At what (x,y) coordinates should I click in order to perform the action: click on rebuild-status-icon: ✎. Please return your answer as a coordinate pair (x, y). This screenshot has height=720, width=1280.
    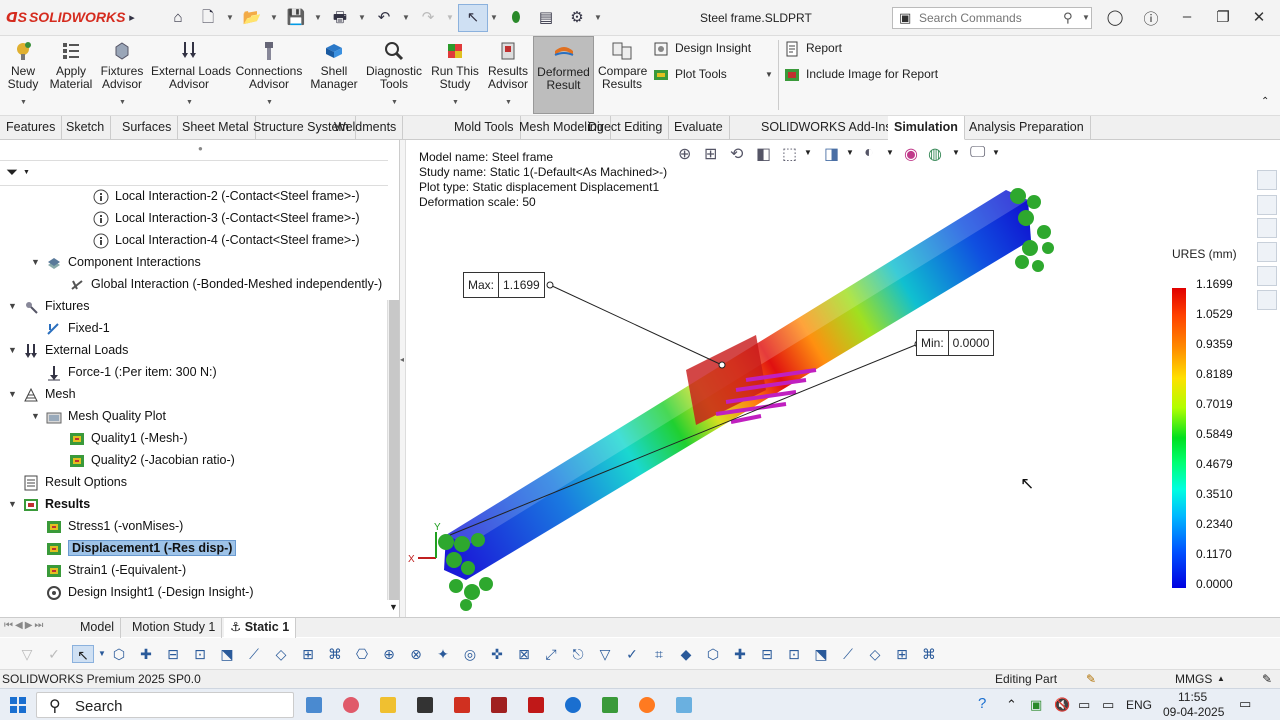
    Looking at the image, I should click on (1091, 679).